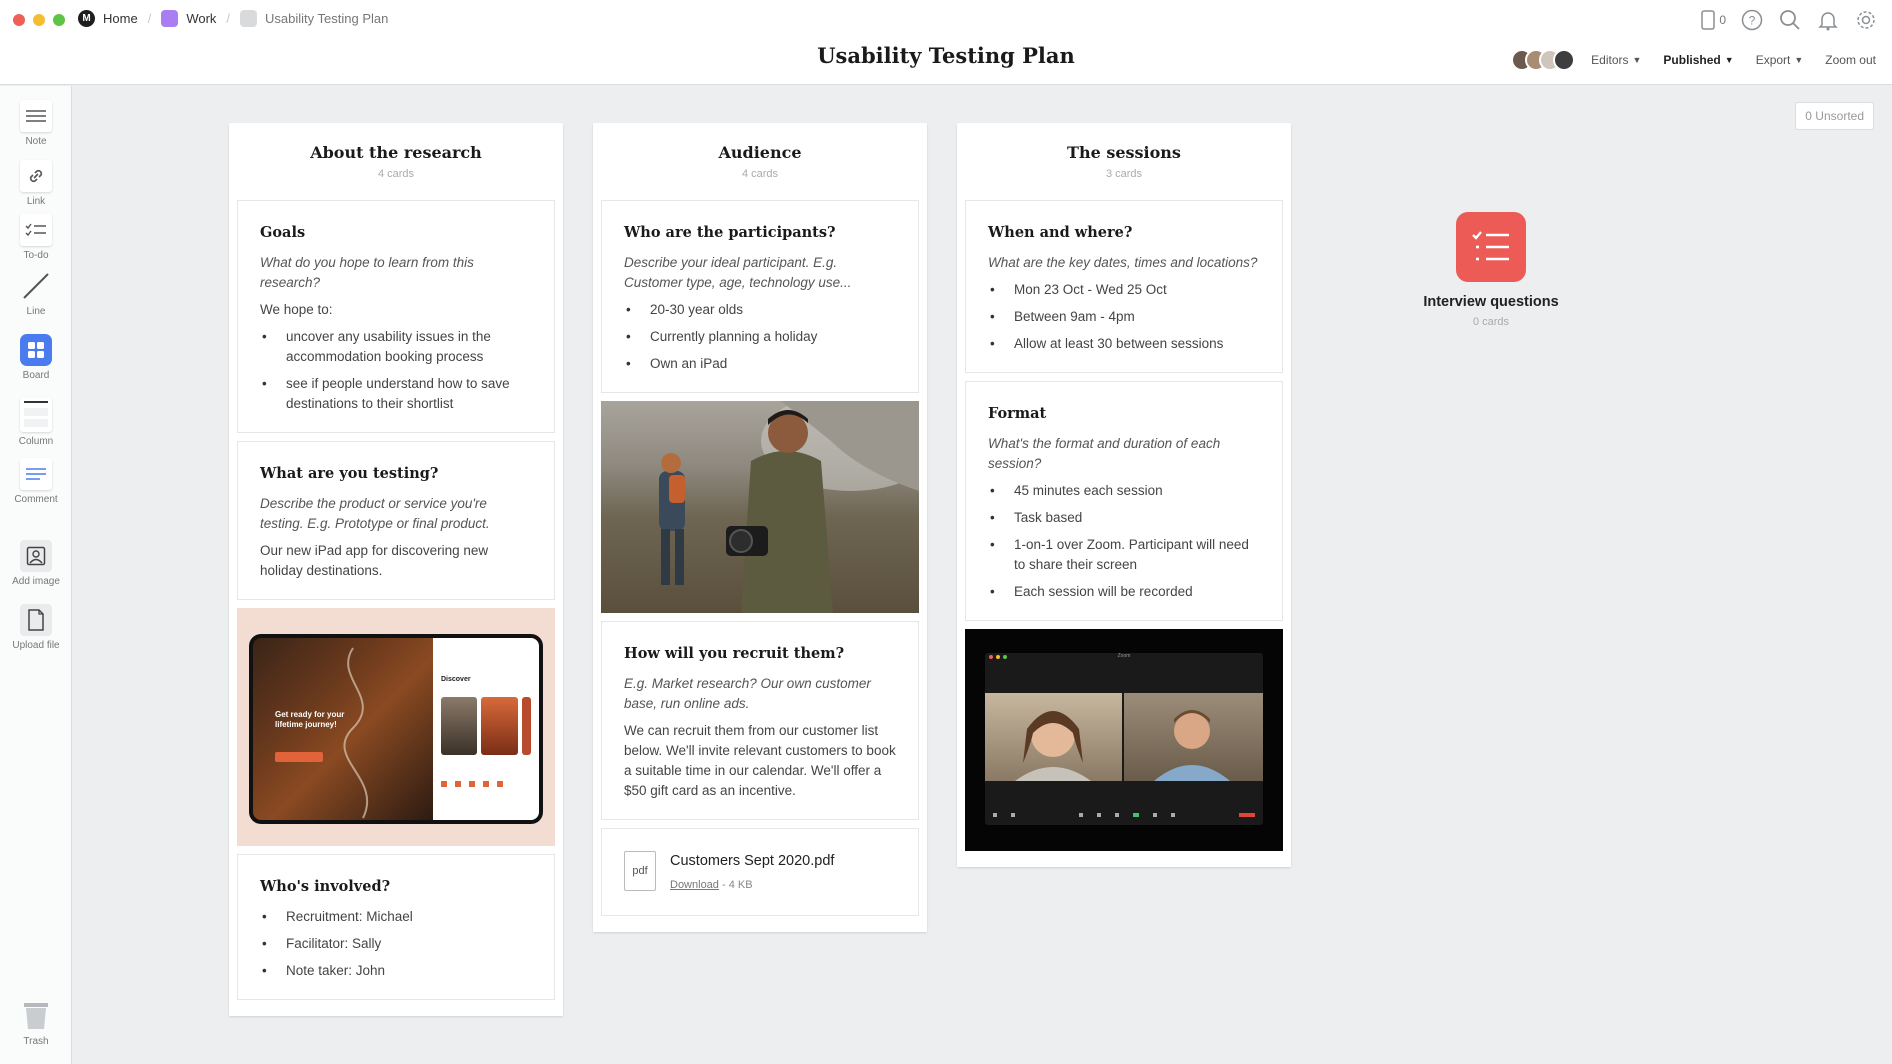  I want to click on participants-photo, so click(760, 507).